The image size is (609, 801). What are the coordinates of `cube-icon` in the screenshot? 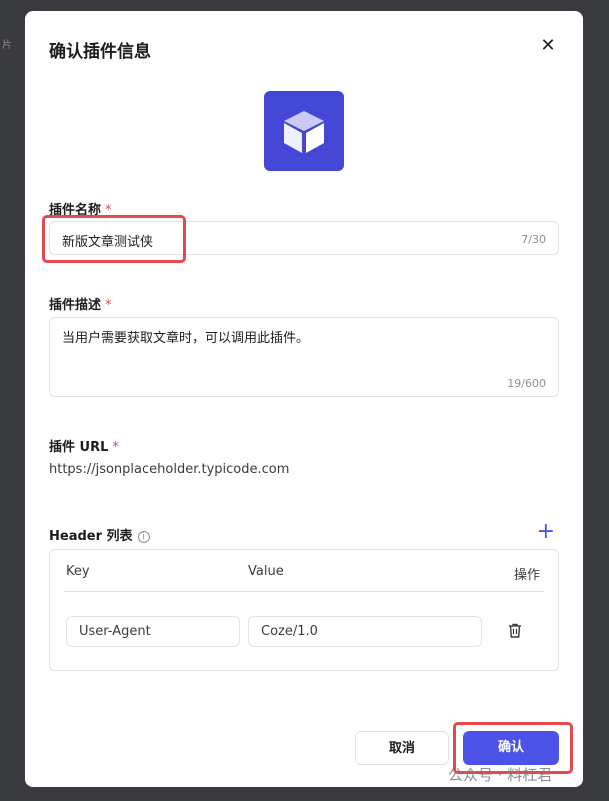 It's located at (304, 131).